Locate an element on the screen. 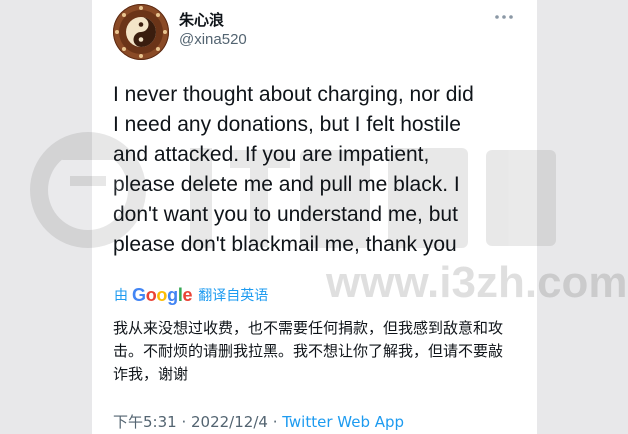  yin-yang-avatar-icon is located at coordinates (141, 32).